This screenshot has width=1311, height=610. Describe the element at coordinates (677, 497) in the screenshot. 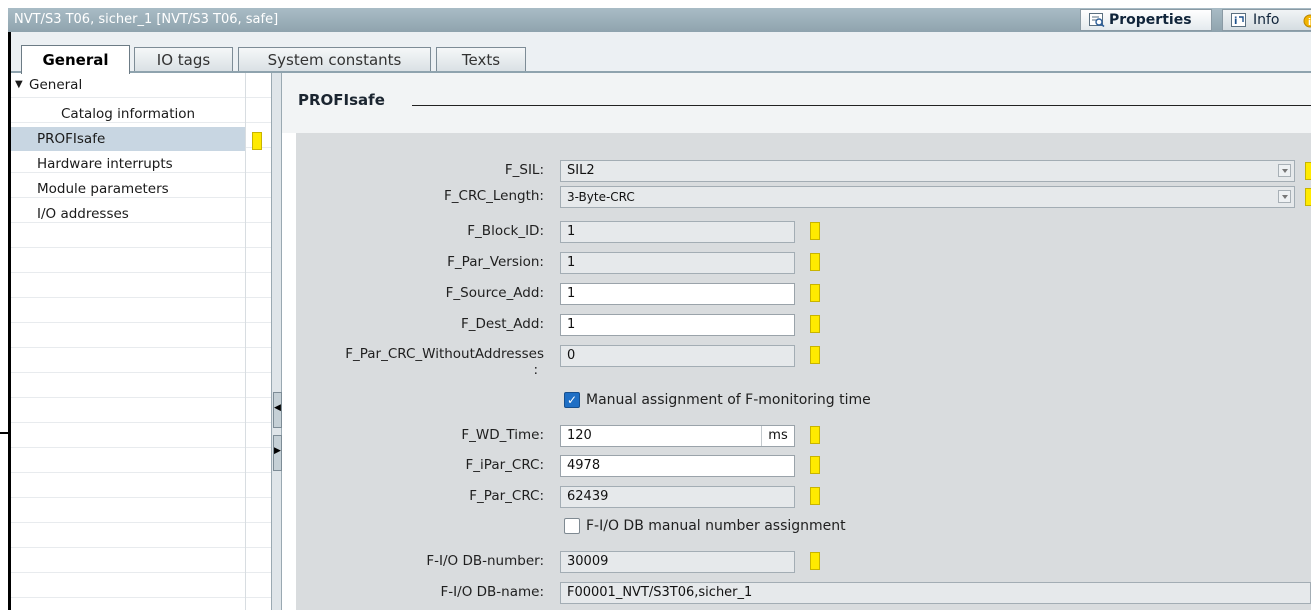

I see `f-par-crc-field: 62439` at that location.